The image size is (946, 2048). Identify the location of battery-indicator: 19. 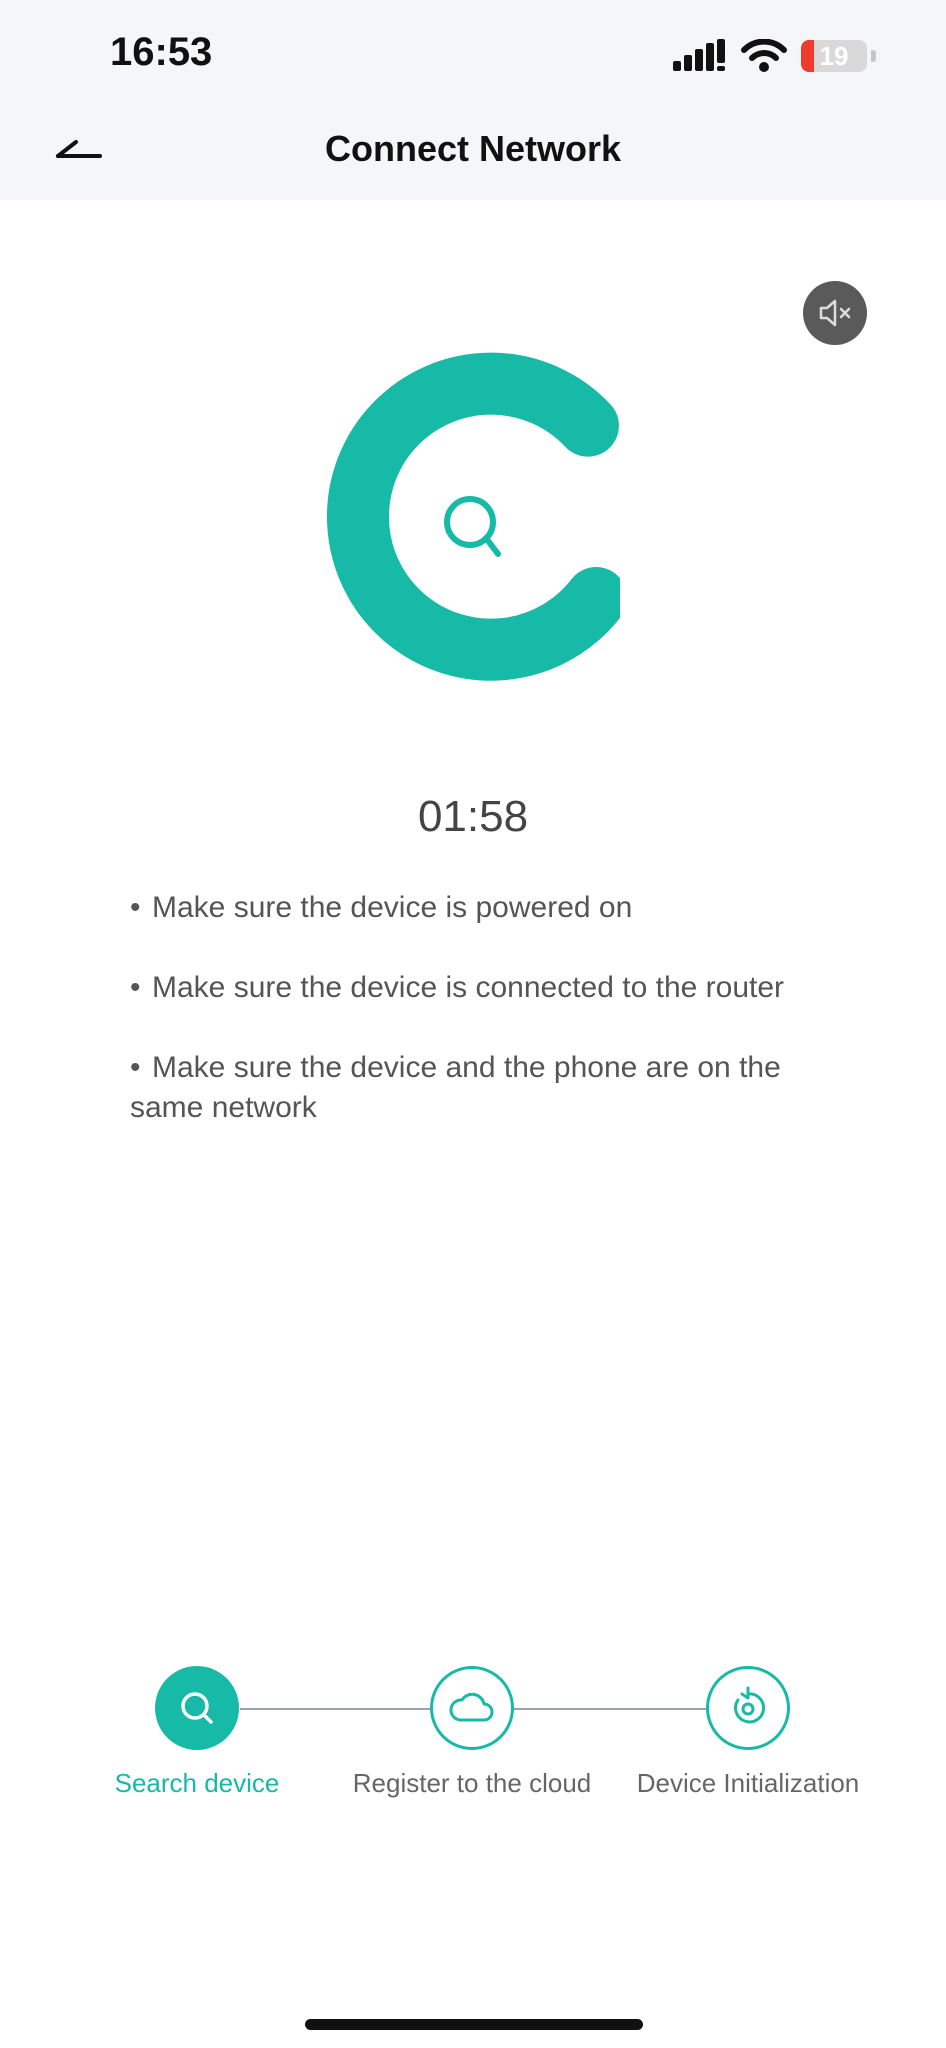
(834, 56).